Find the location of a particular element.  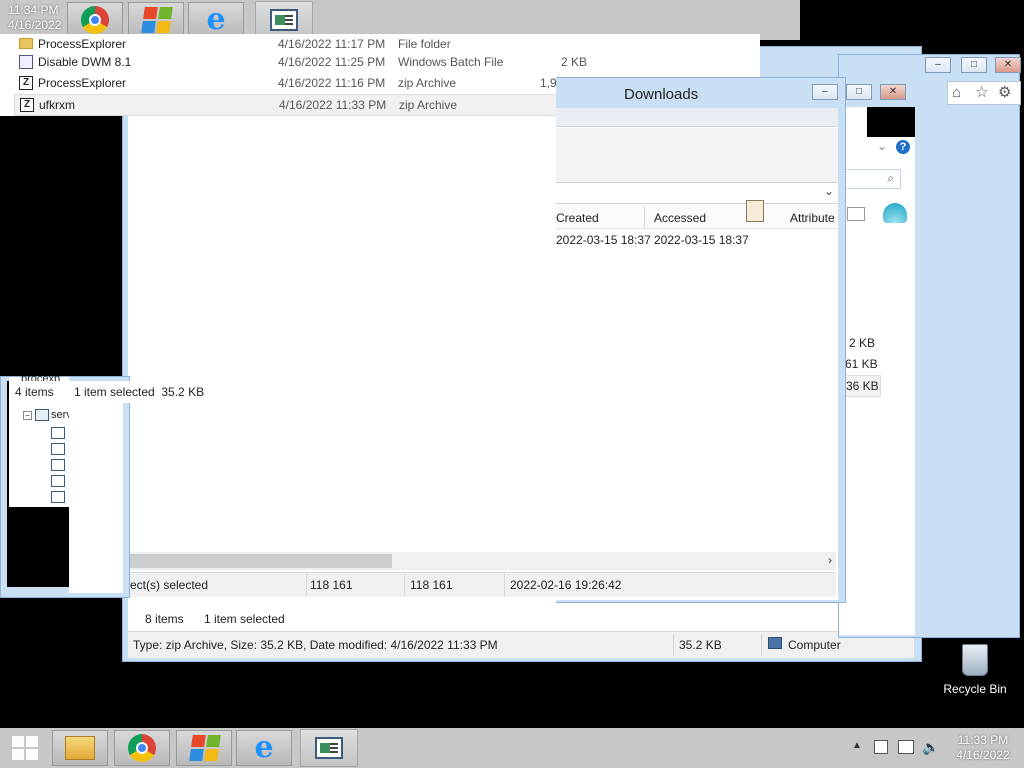

right-minimize-button: – is located at coordinates (938, 65).